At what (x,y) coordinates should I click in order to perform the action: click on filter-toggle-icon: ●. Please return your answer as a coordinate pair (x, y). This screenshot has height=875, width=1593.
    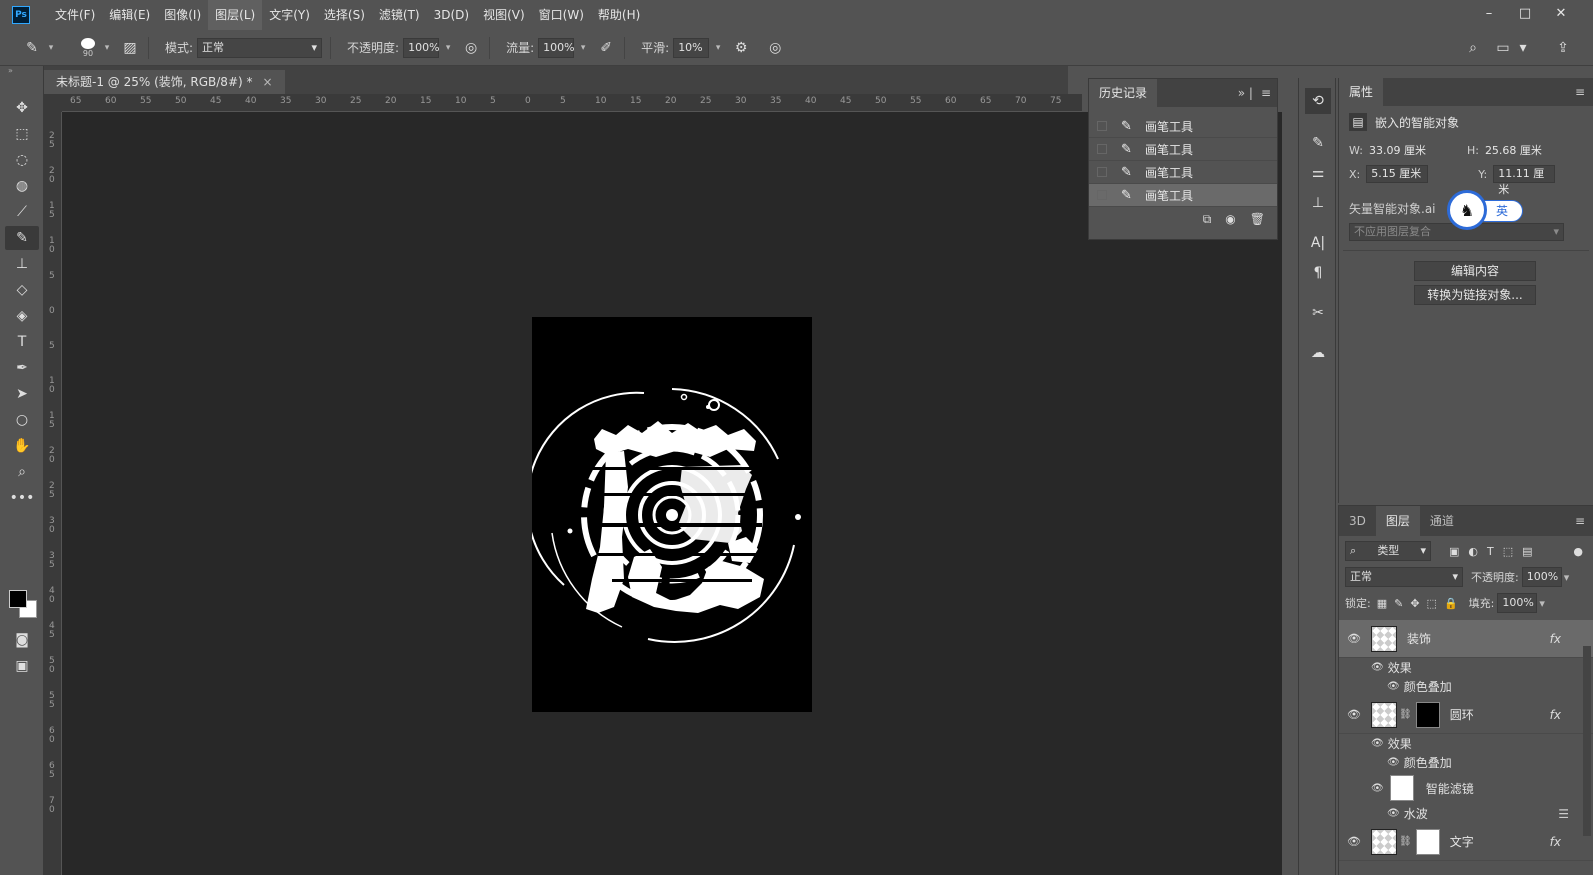
    Looking at the image, I should click on (1578, 551).